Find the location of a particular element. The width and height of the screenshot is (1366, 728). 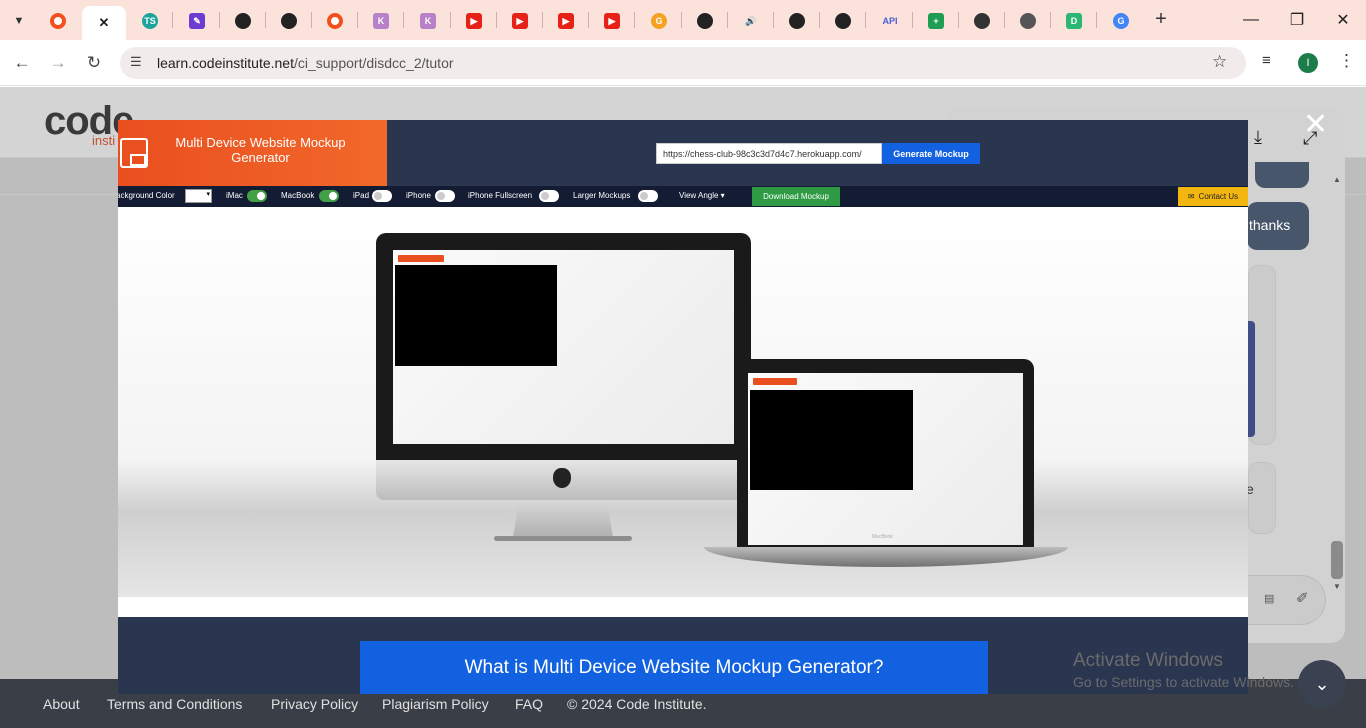

mail-icon: ✉ is located at coordinates (1191, 196).